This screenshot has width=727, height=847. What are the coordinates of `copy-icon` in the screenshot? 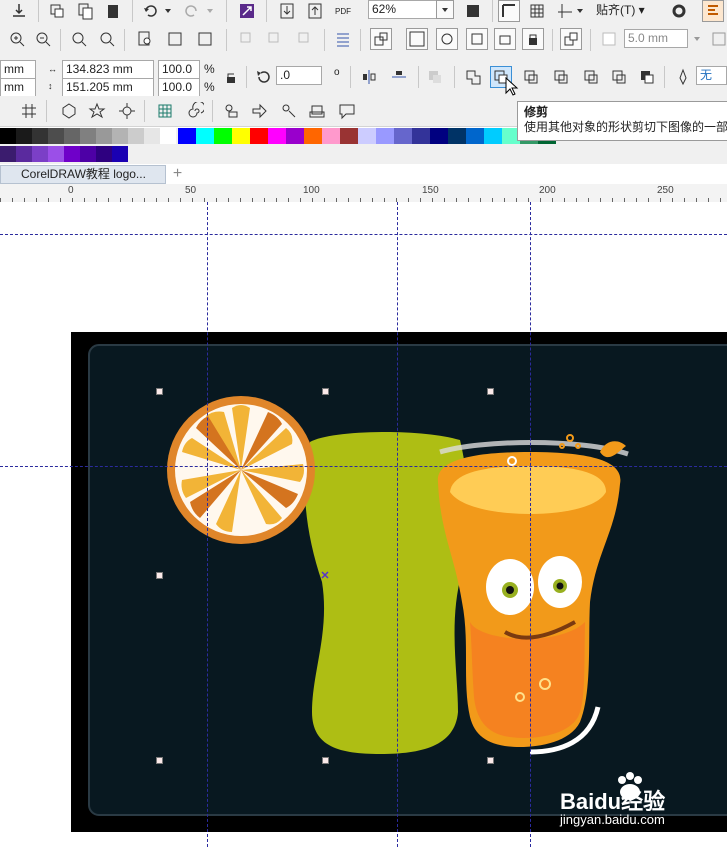 It's located at (85, 11).